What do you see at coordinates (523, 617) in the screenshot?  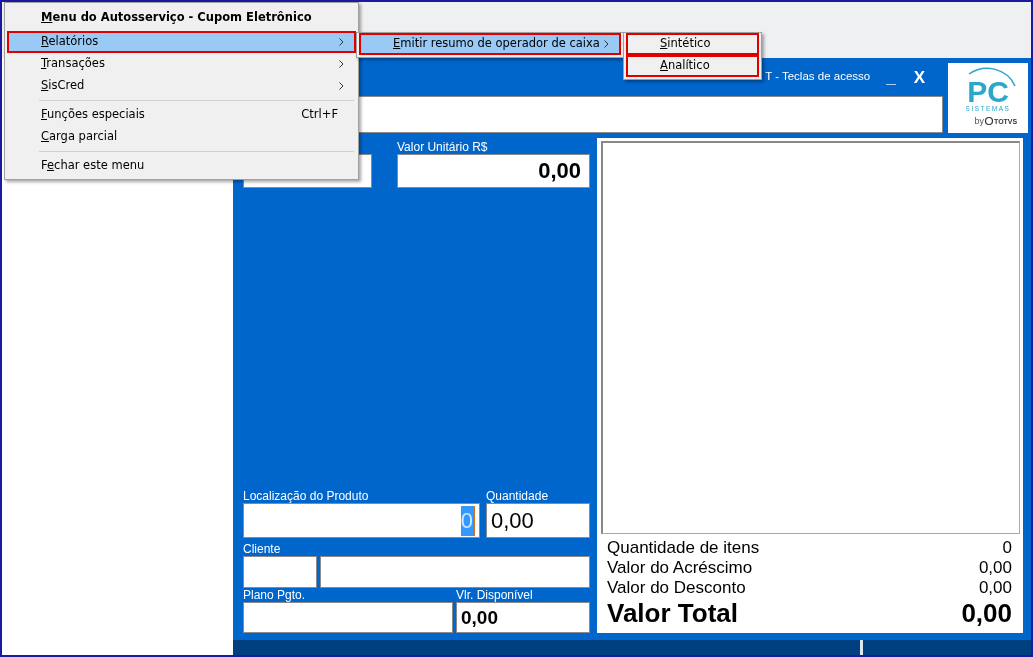 I see `available-field: 0,00` at bounding box center [523, 617].